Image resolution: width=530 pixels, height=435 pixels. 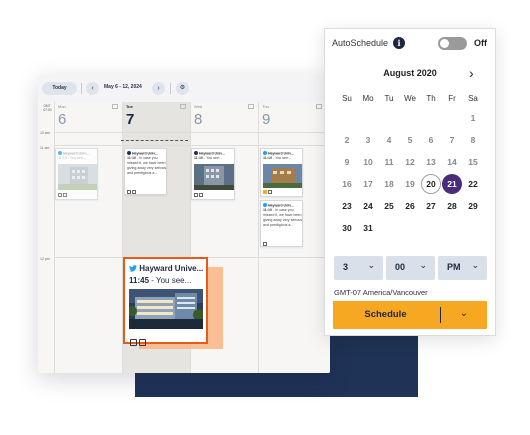 What do you see at coordinates (130, 119) in the screenshot?
I see `day-number: 7` at bounding box center [130, 119].